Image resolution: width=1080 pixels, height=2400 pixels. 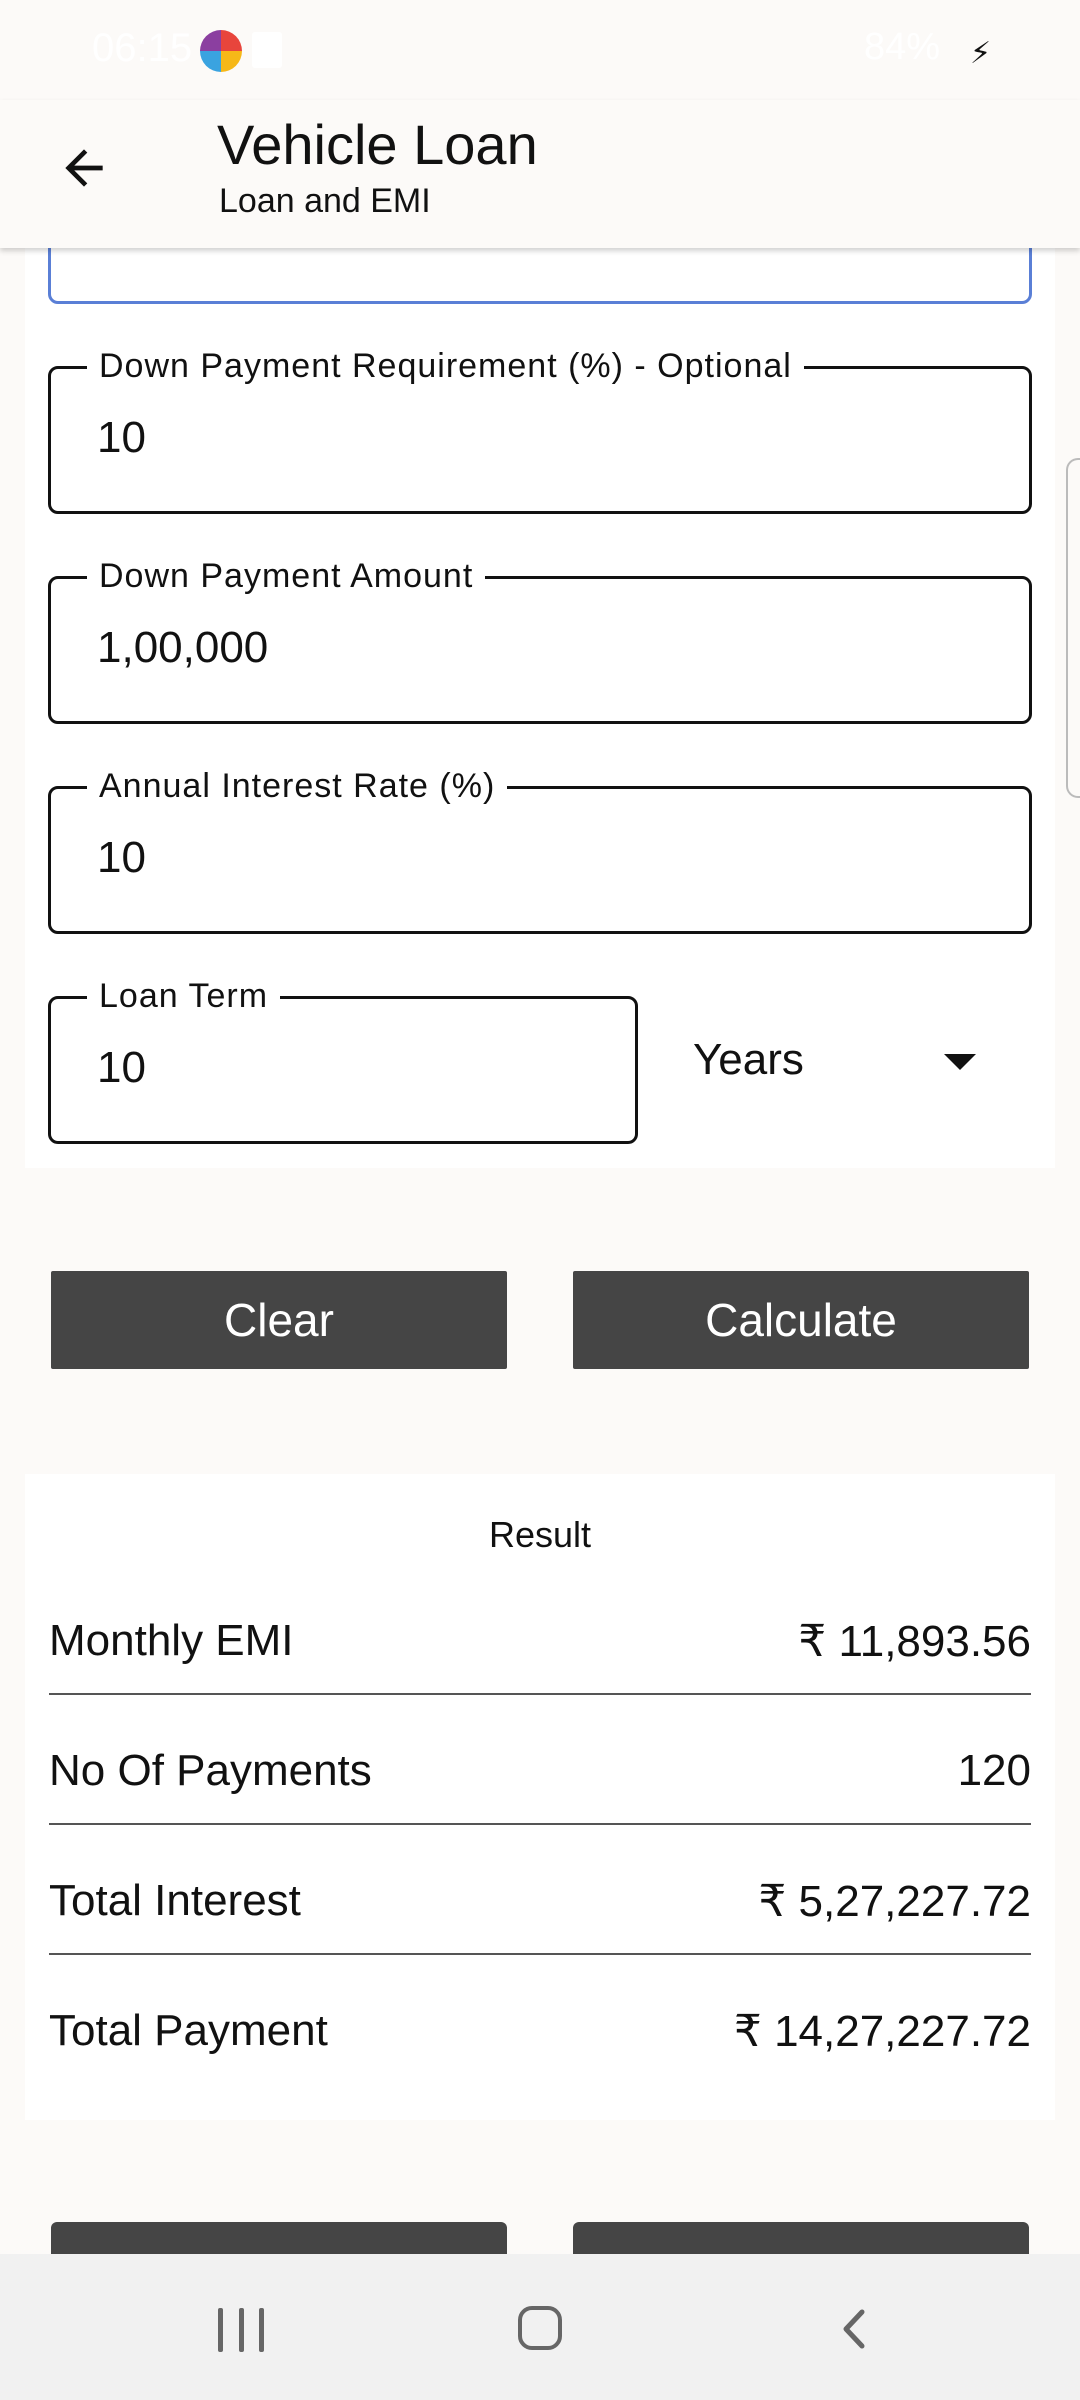 What do you see at coordinates (241, 2330) in the screenshot?
I see `recent-apps-icon` at bounding box center [241, 2330].